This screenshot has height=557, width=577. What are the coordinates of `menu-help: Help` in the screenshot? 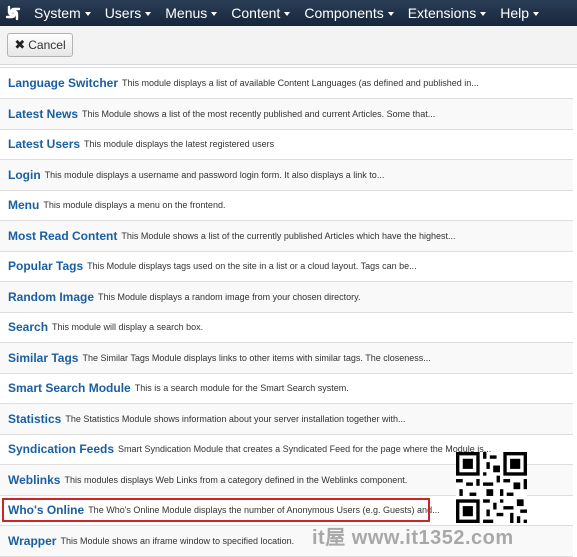 It's located at (518, 13).